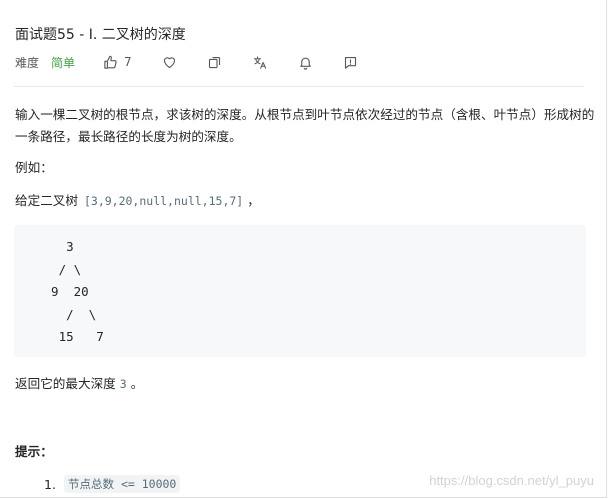 Image resolution: width=610 pixels, height=499 pixels. I want to click on hint-text: 节点总数 <= 10000, so click(122, 484).